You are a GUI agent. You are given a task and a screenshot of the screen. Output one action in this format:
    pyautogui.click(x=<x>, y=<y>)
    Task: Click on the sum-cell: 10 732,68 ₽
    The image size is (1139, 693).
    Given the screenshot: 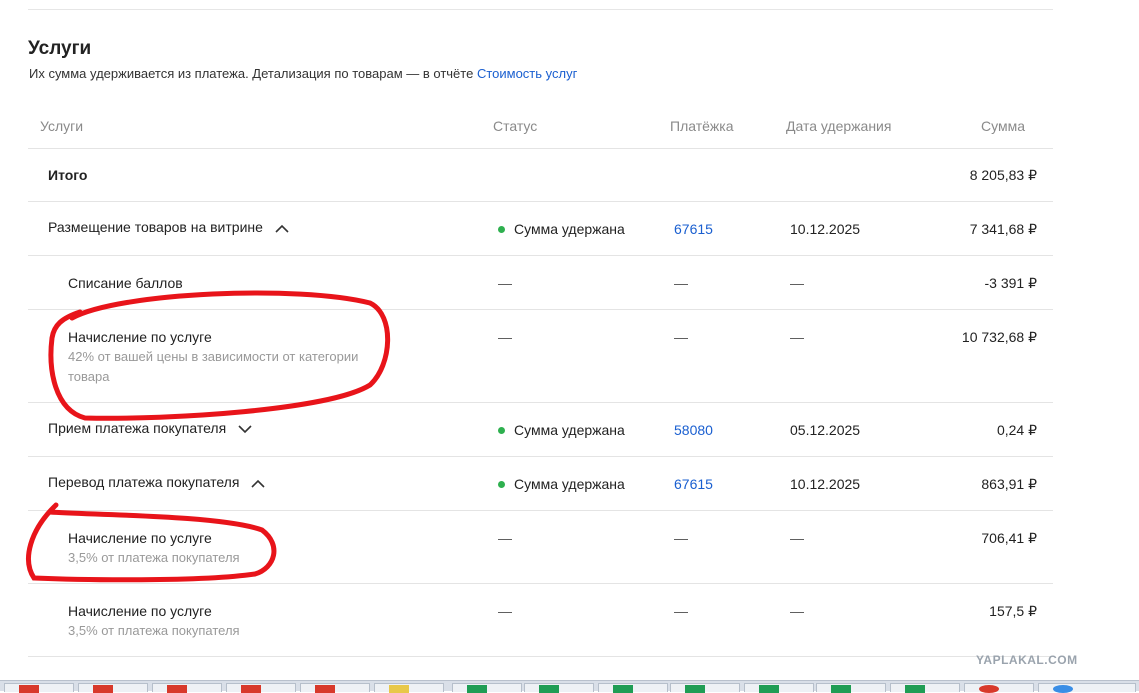 What is the action you would take?
    pyautogui.click(x=999, y=337)
    